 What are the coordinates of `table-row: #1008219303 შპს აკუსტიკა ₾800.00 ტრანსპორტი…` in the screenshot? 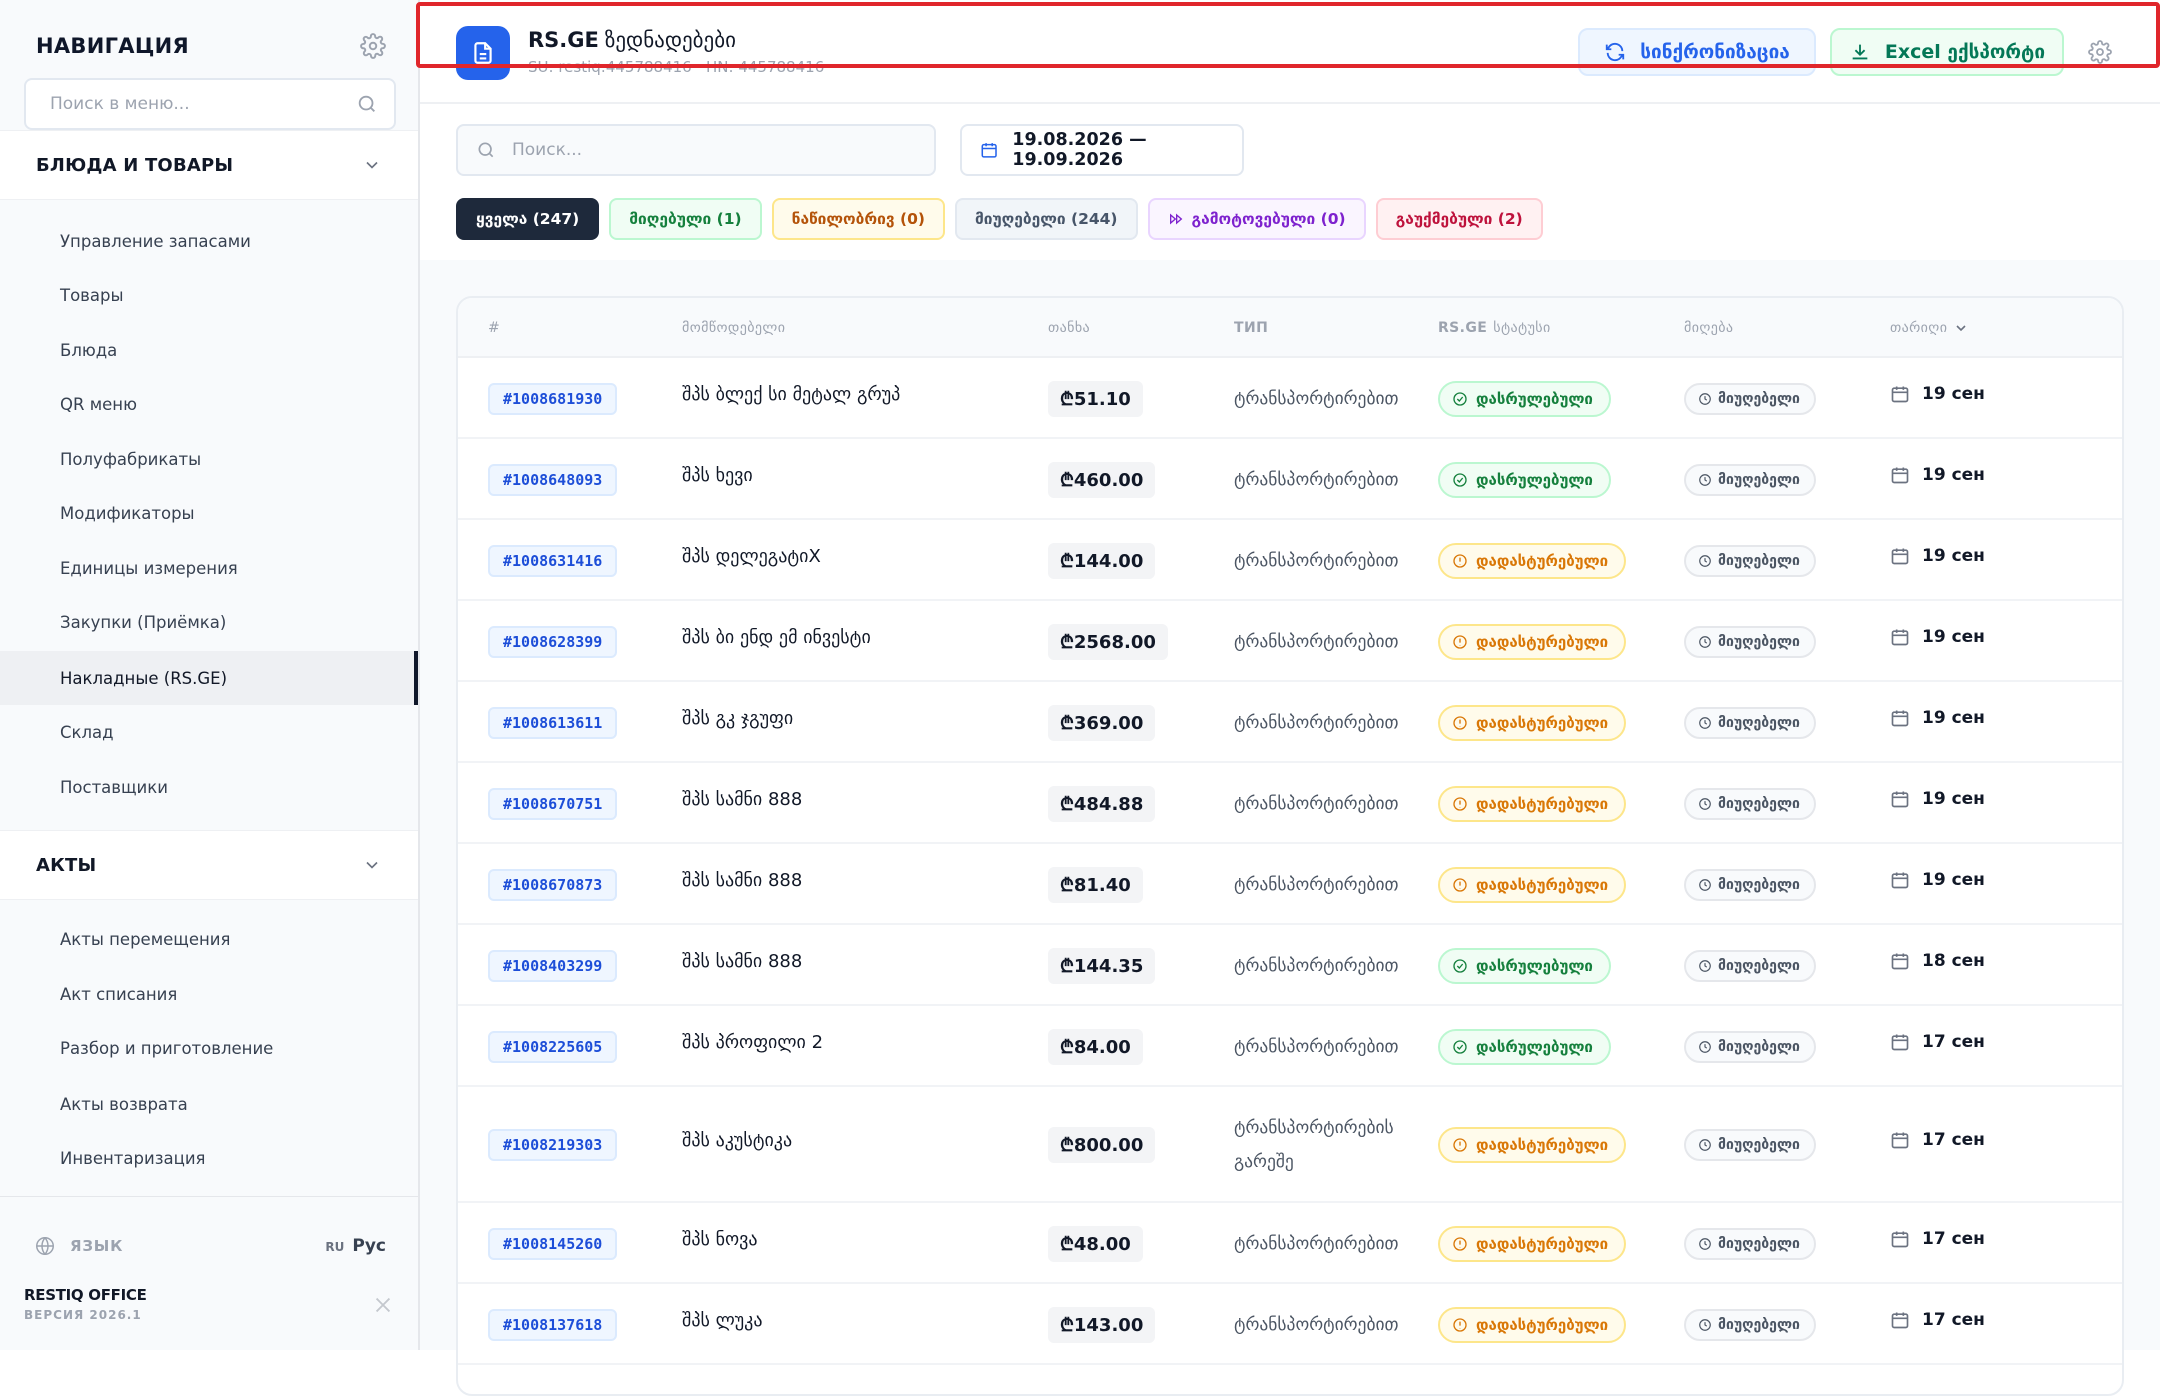 It's located at (1290, 1145).